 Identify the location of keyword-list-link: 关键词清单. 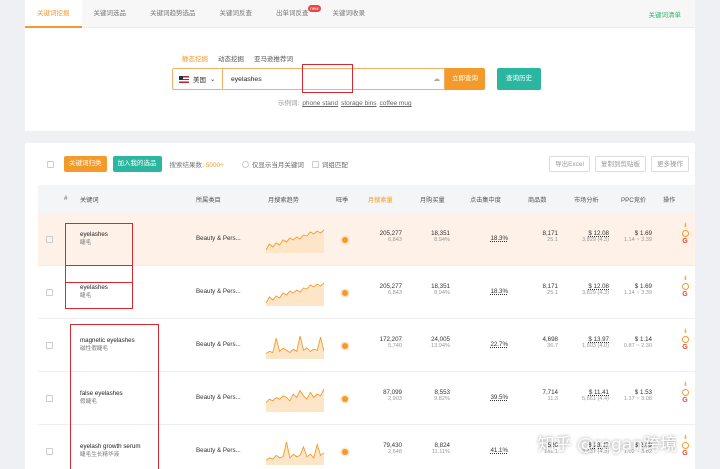
(665, 14).